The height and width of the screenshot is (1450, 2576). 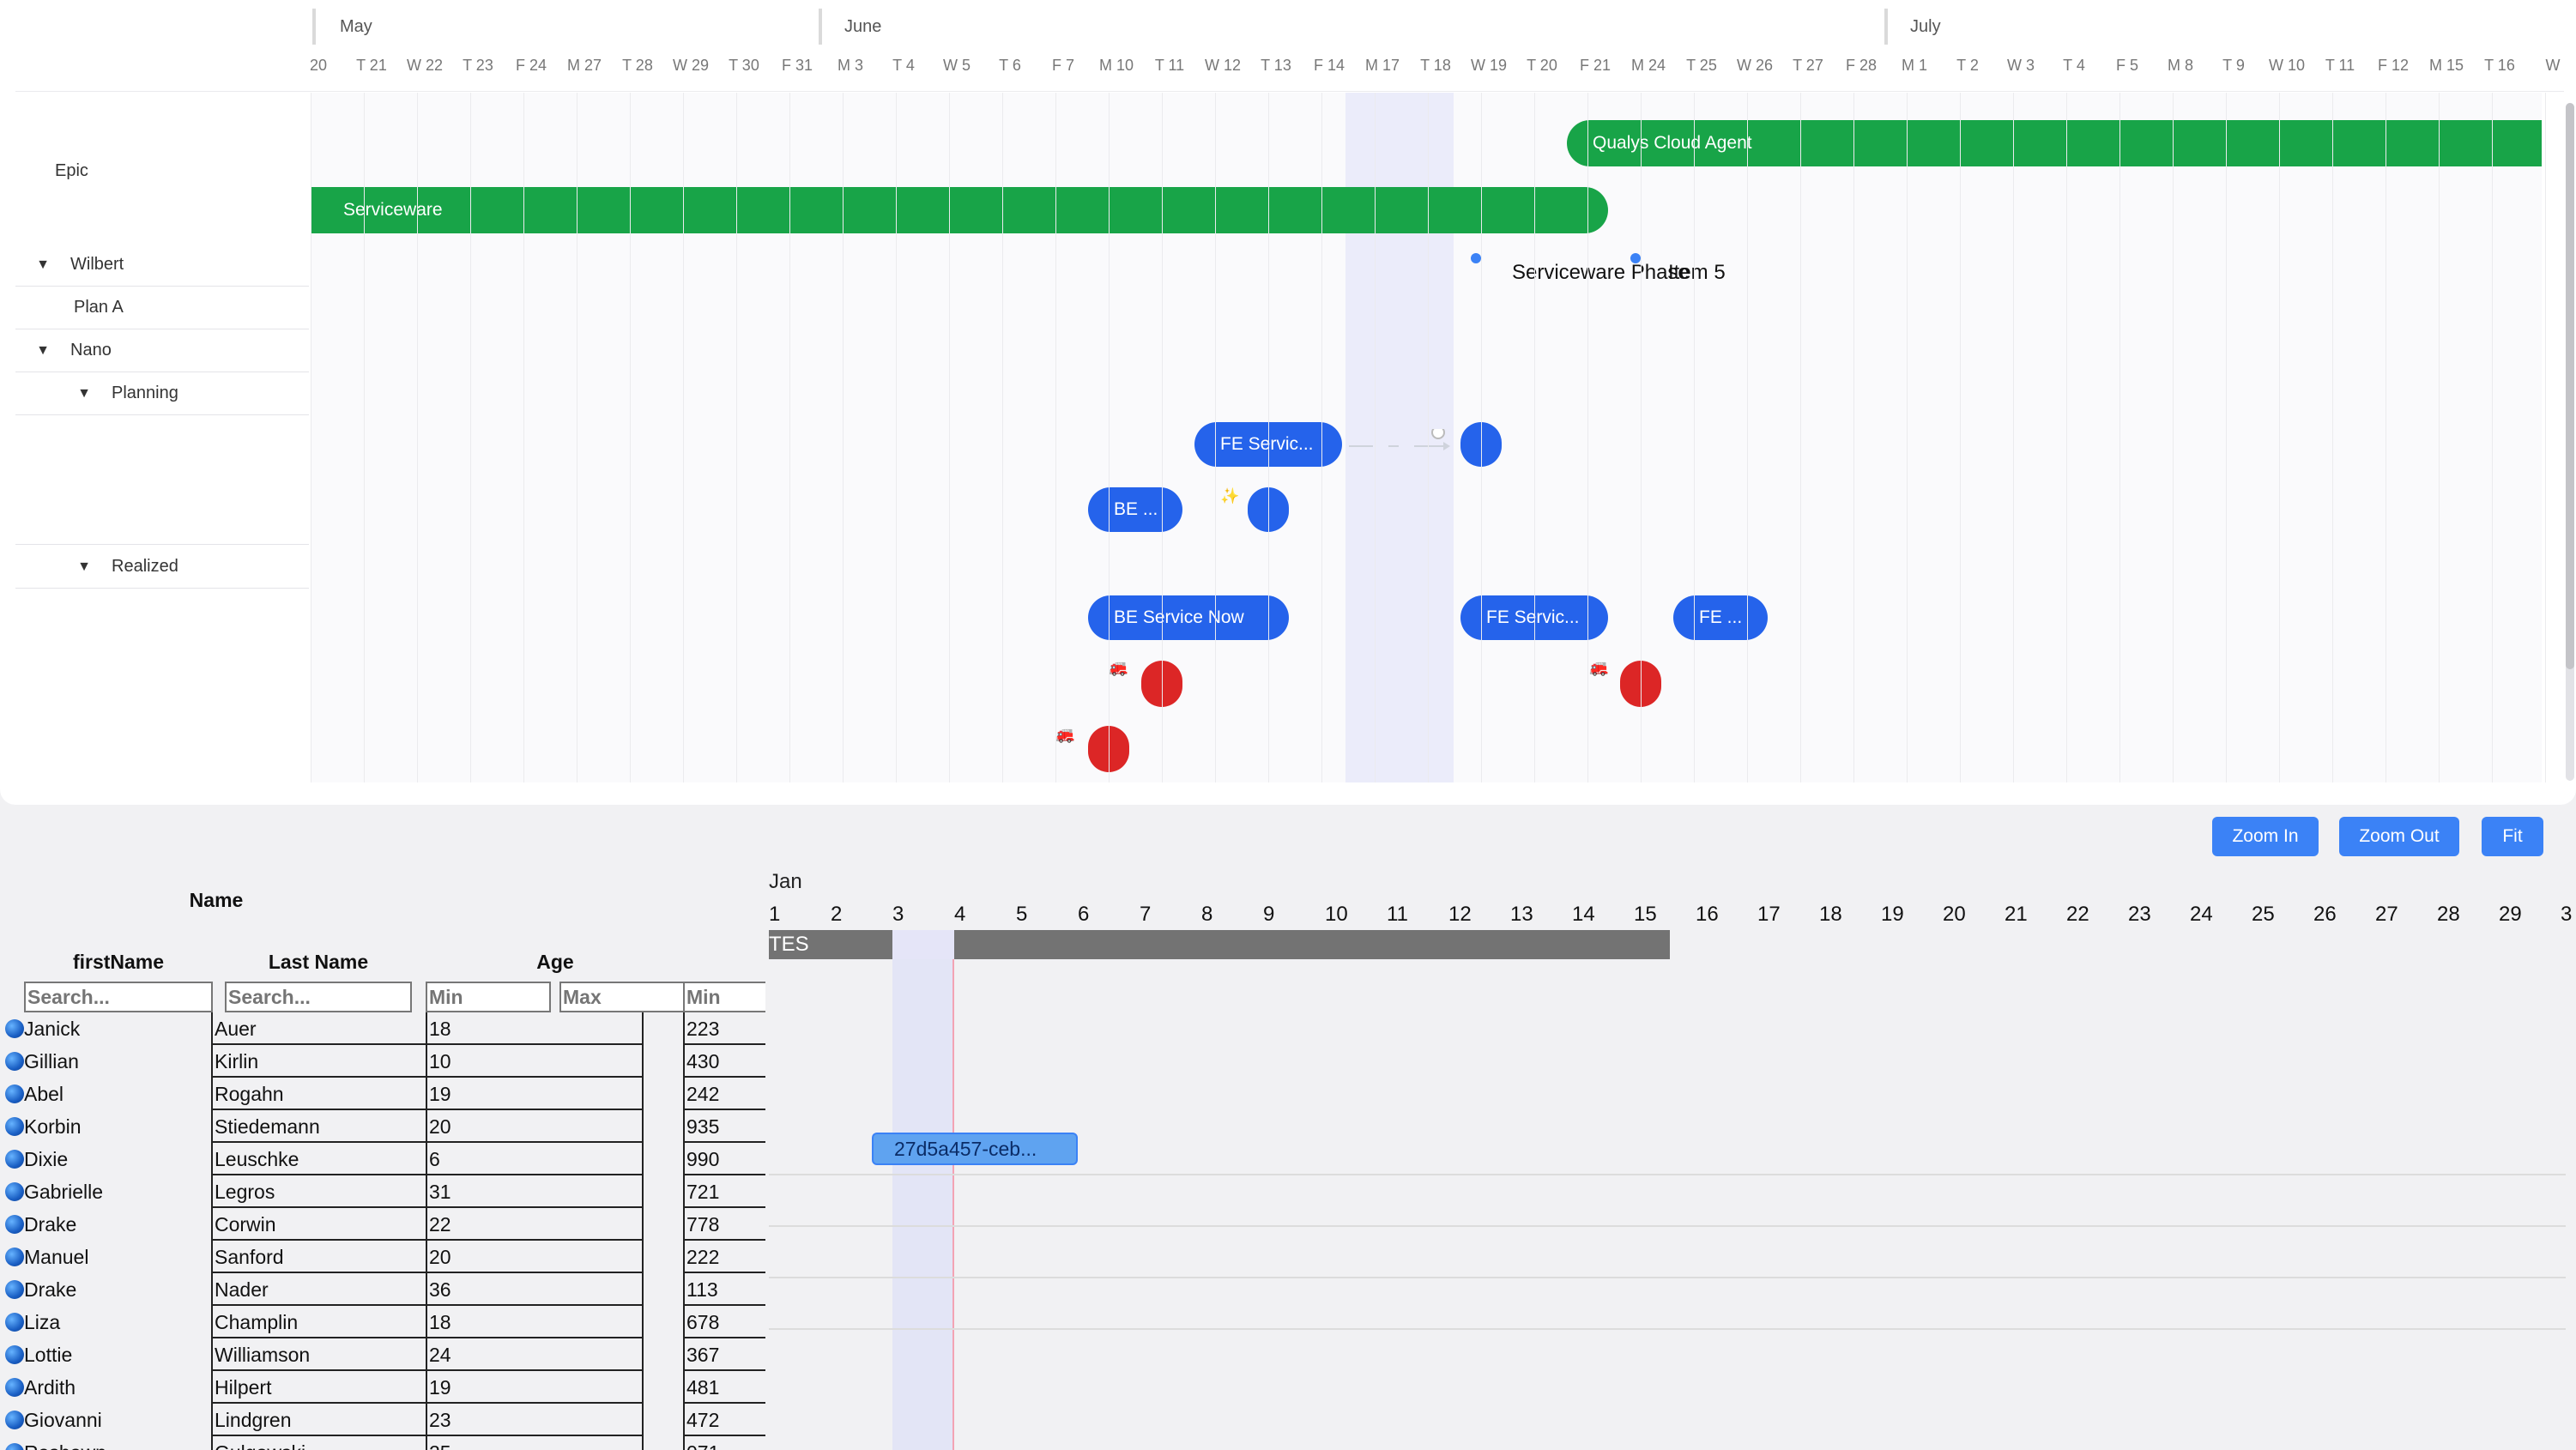 I want to click on column-header-firstname: firstName, so click(x=118, y=963).